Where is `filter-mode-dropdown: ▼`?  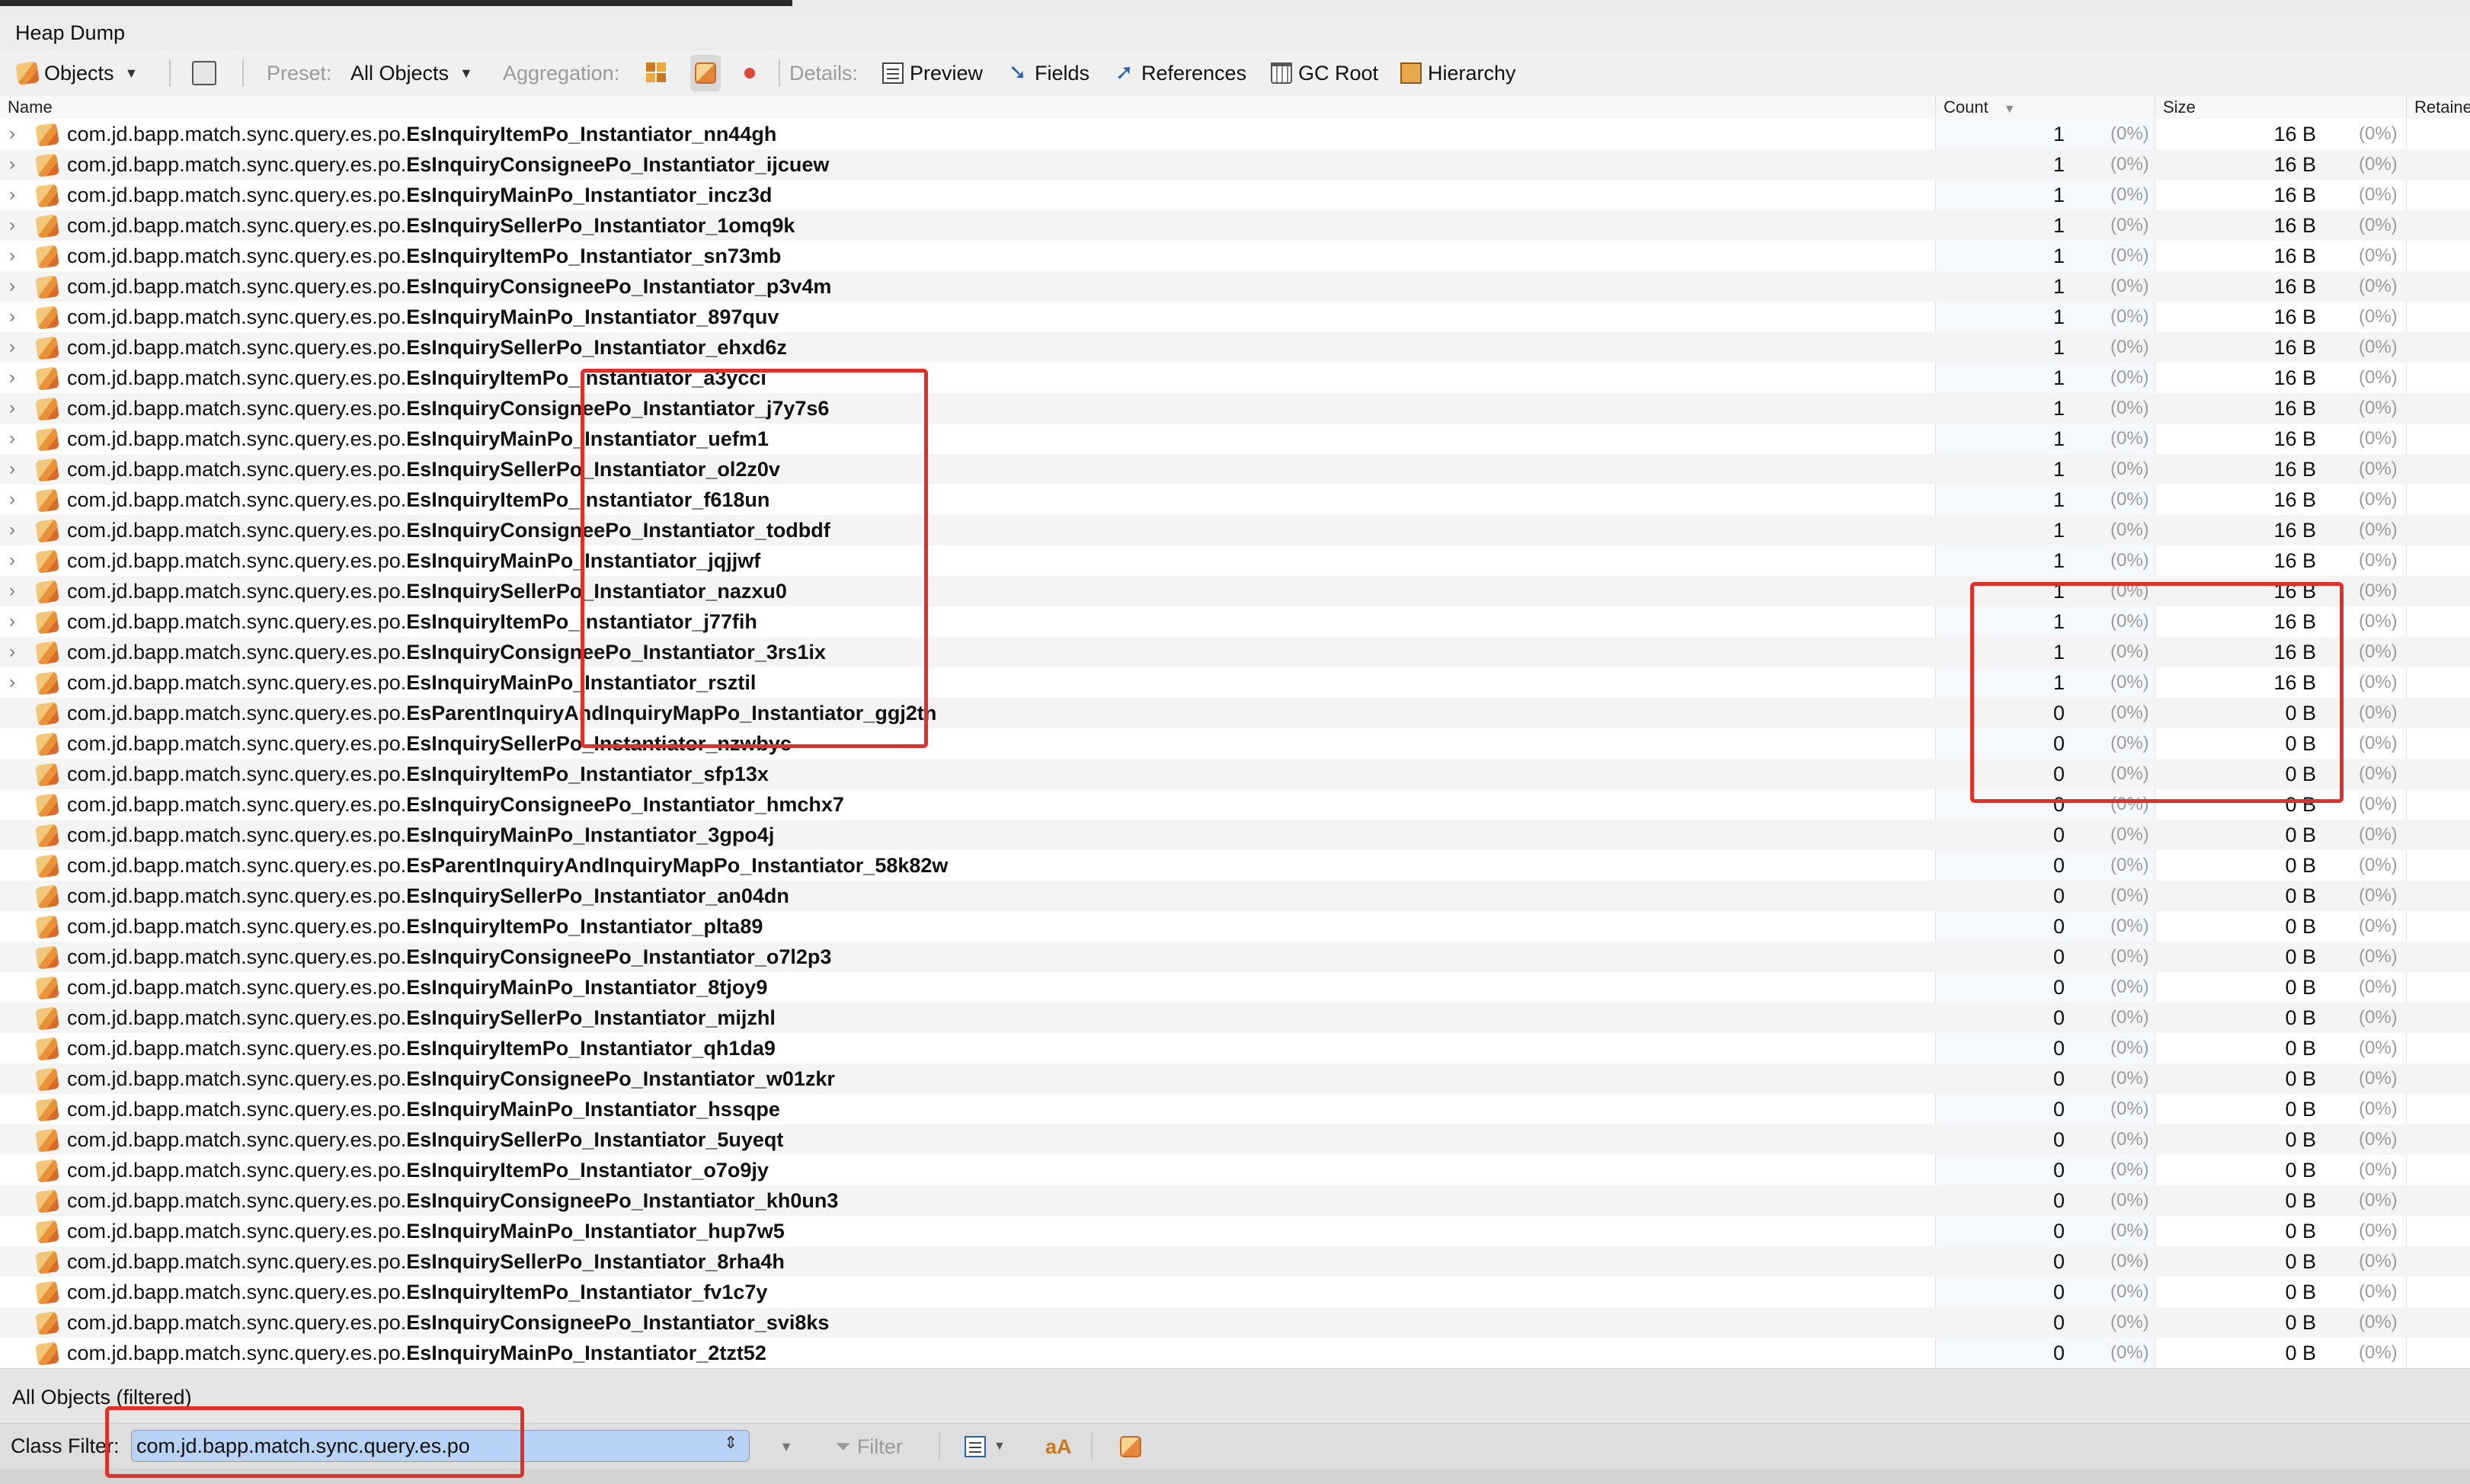 filter-mode-dropdown: ▼ is located at coordinates (985, 1446).